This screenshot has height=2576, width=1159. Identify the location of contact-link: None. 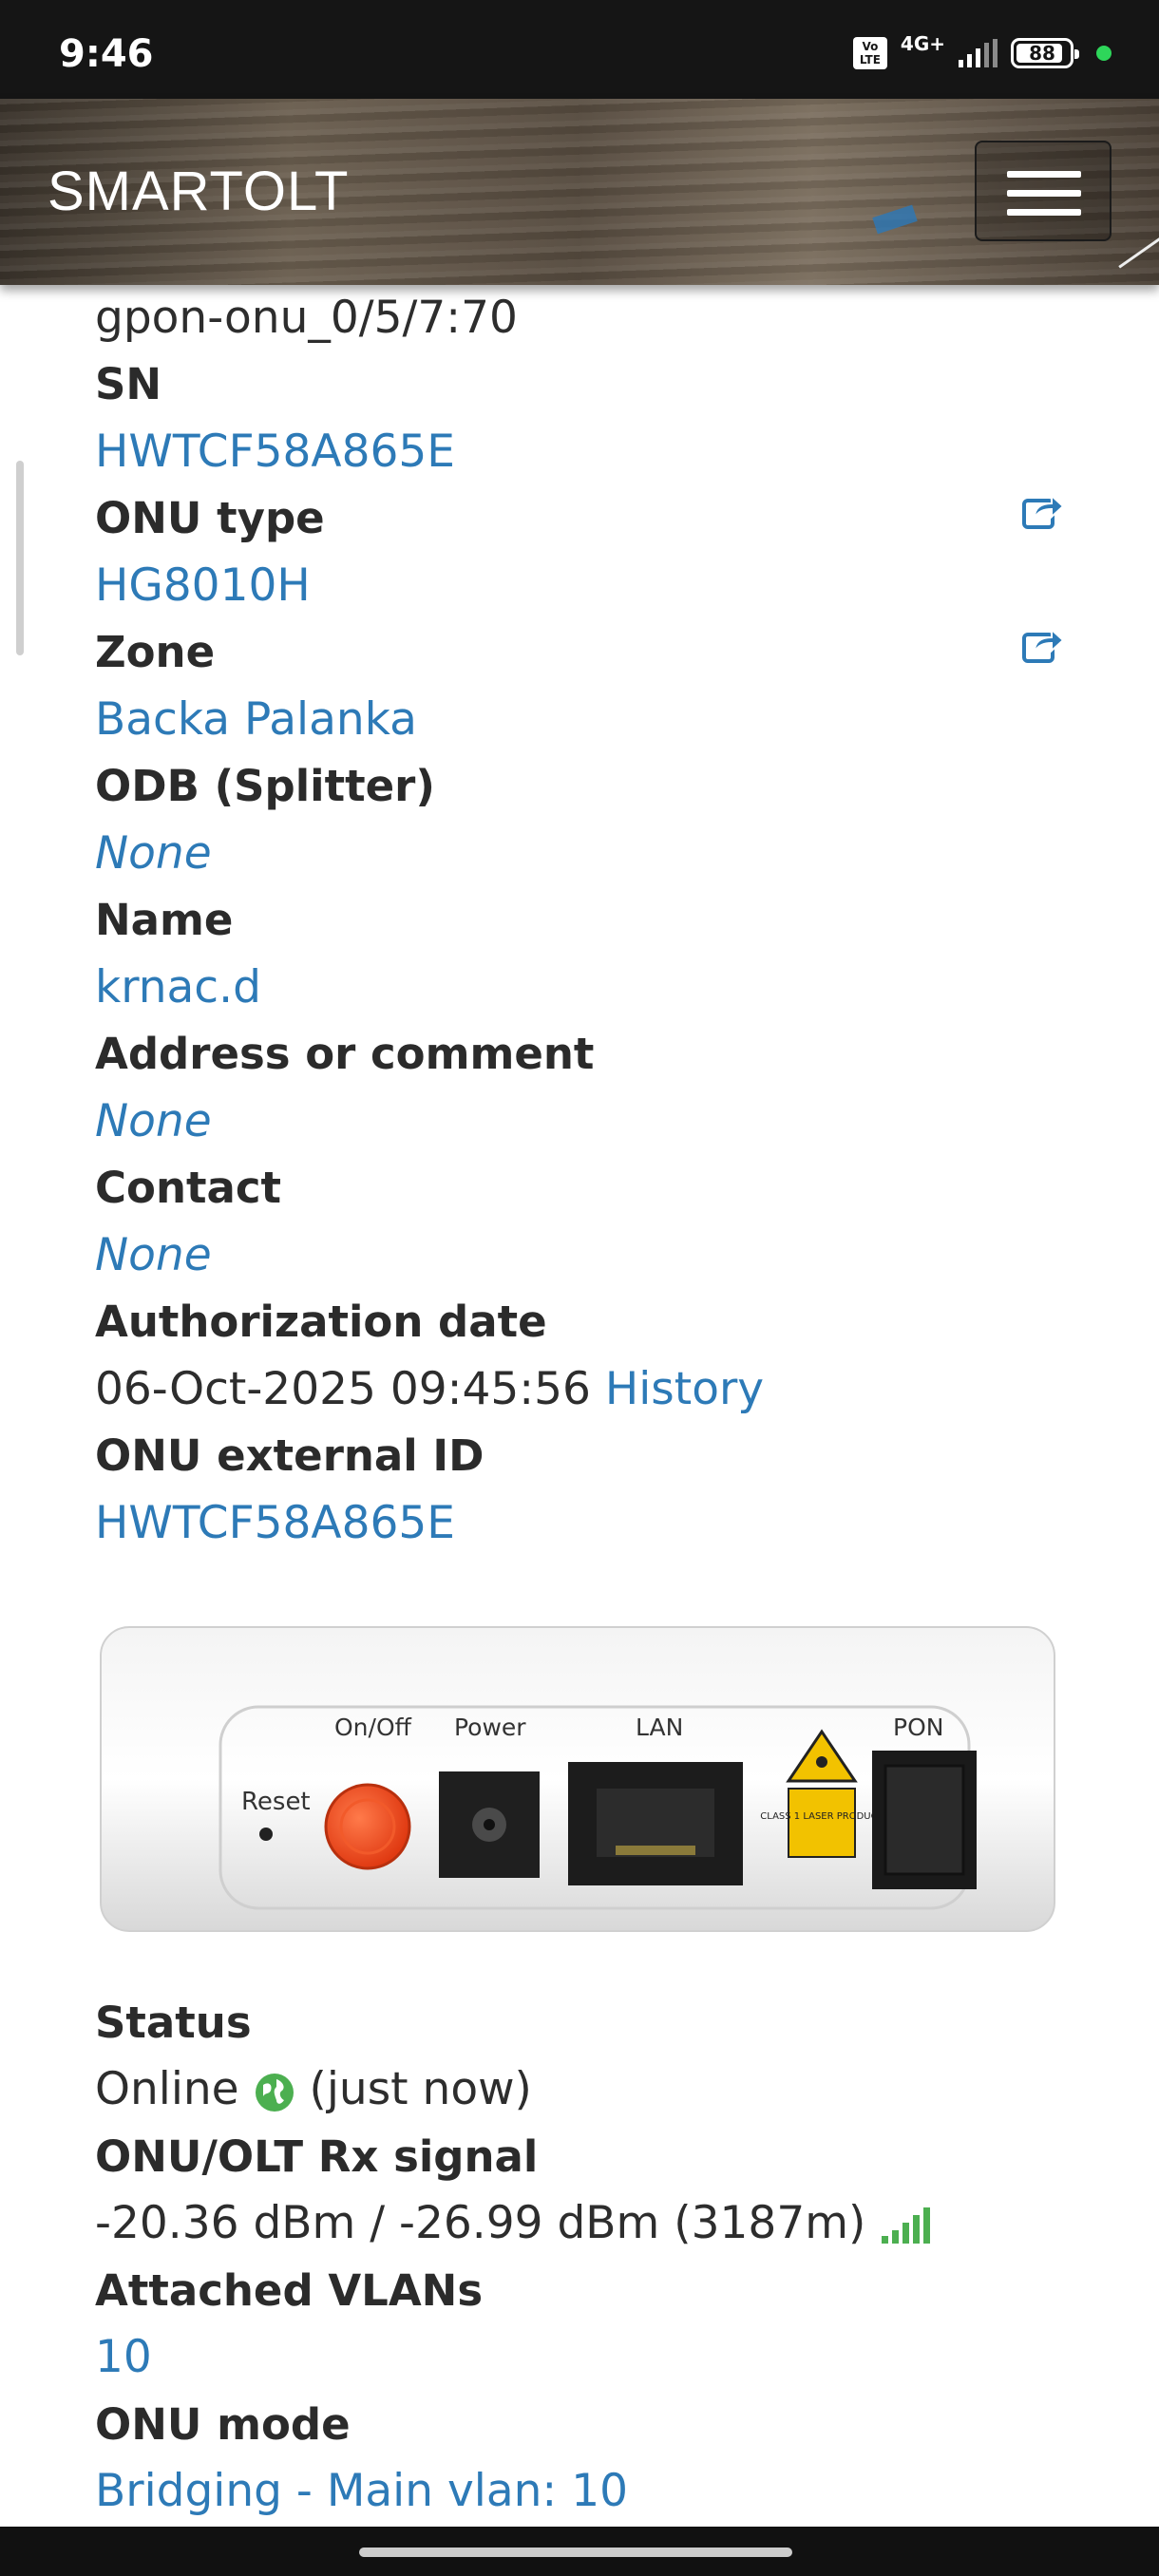
(153, 1255).